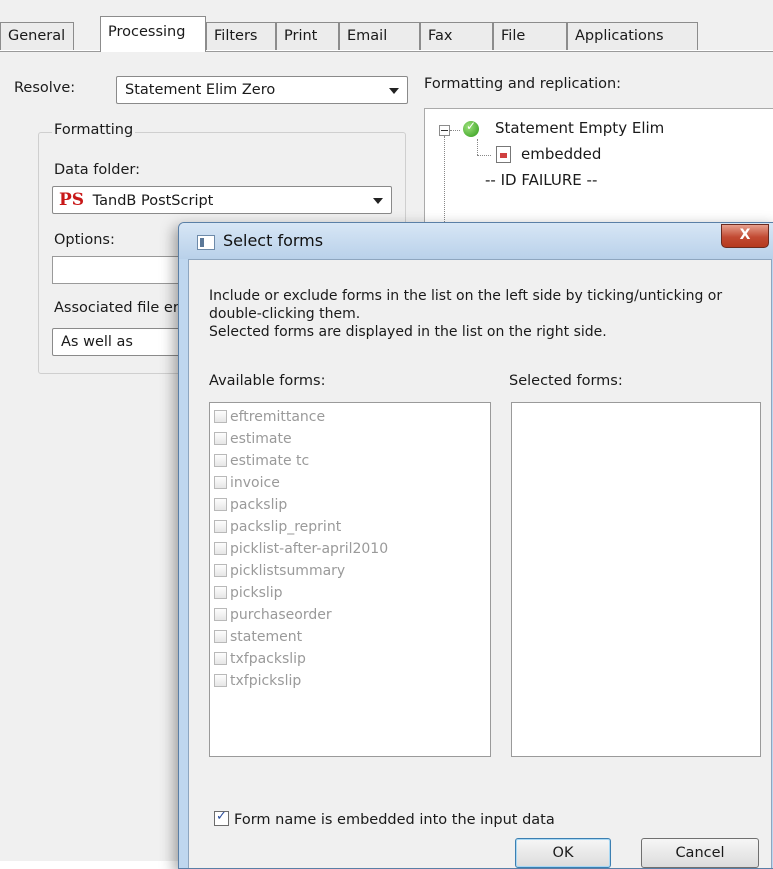  What do you see at coordinates (579, 128) in the screenshot?
I see `tree-node-statement: Statement Empty Elim` at bounding box center [579, 128].